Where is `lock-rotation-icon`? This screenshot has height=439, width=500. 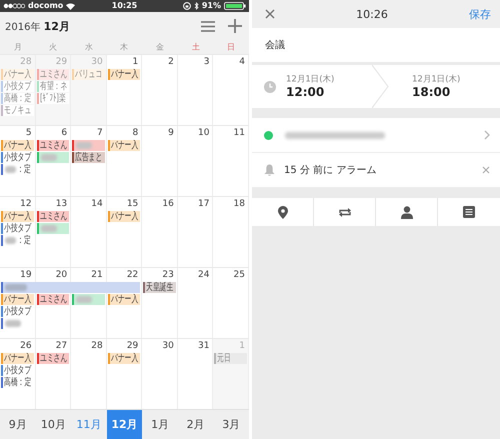
lock-rotation-icon is located at coordinates (186, 6).